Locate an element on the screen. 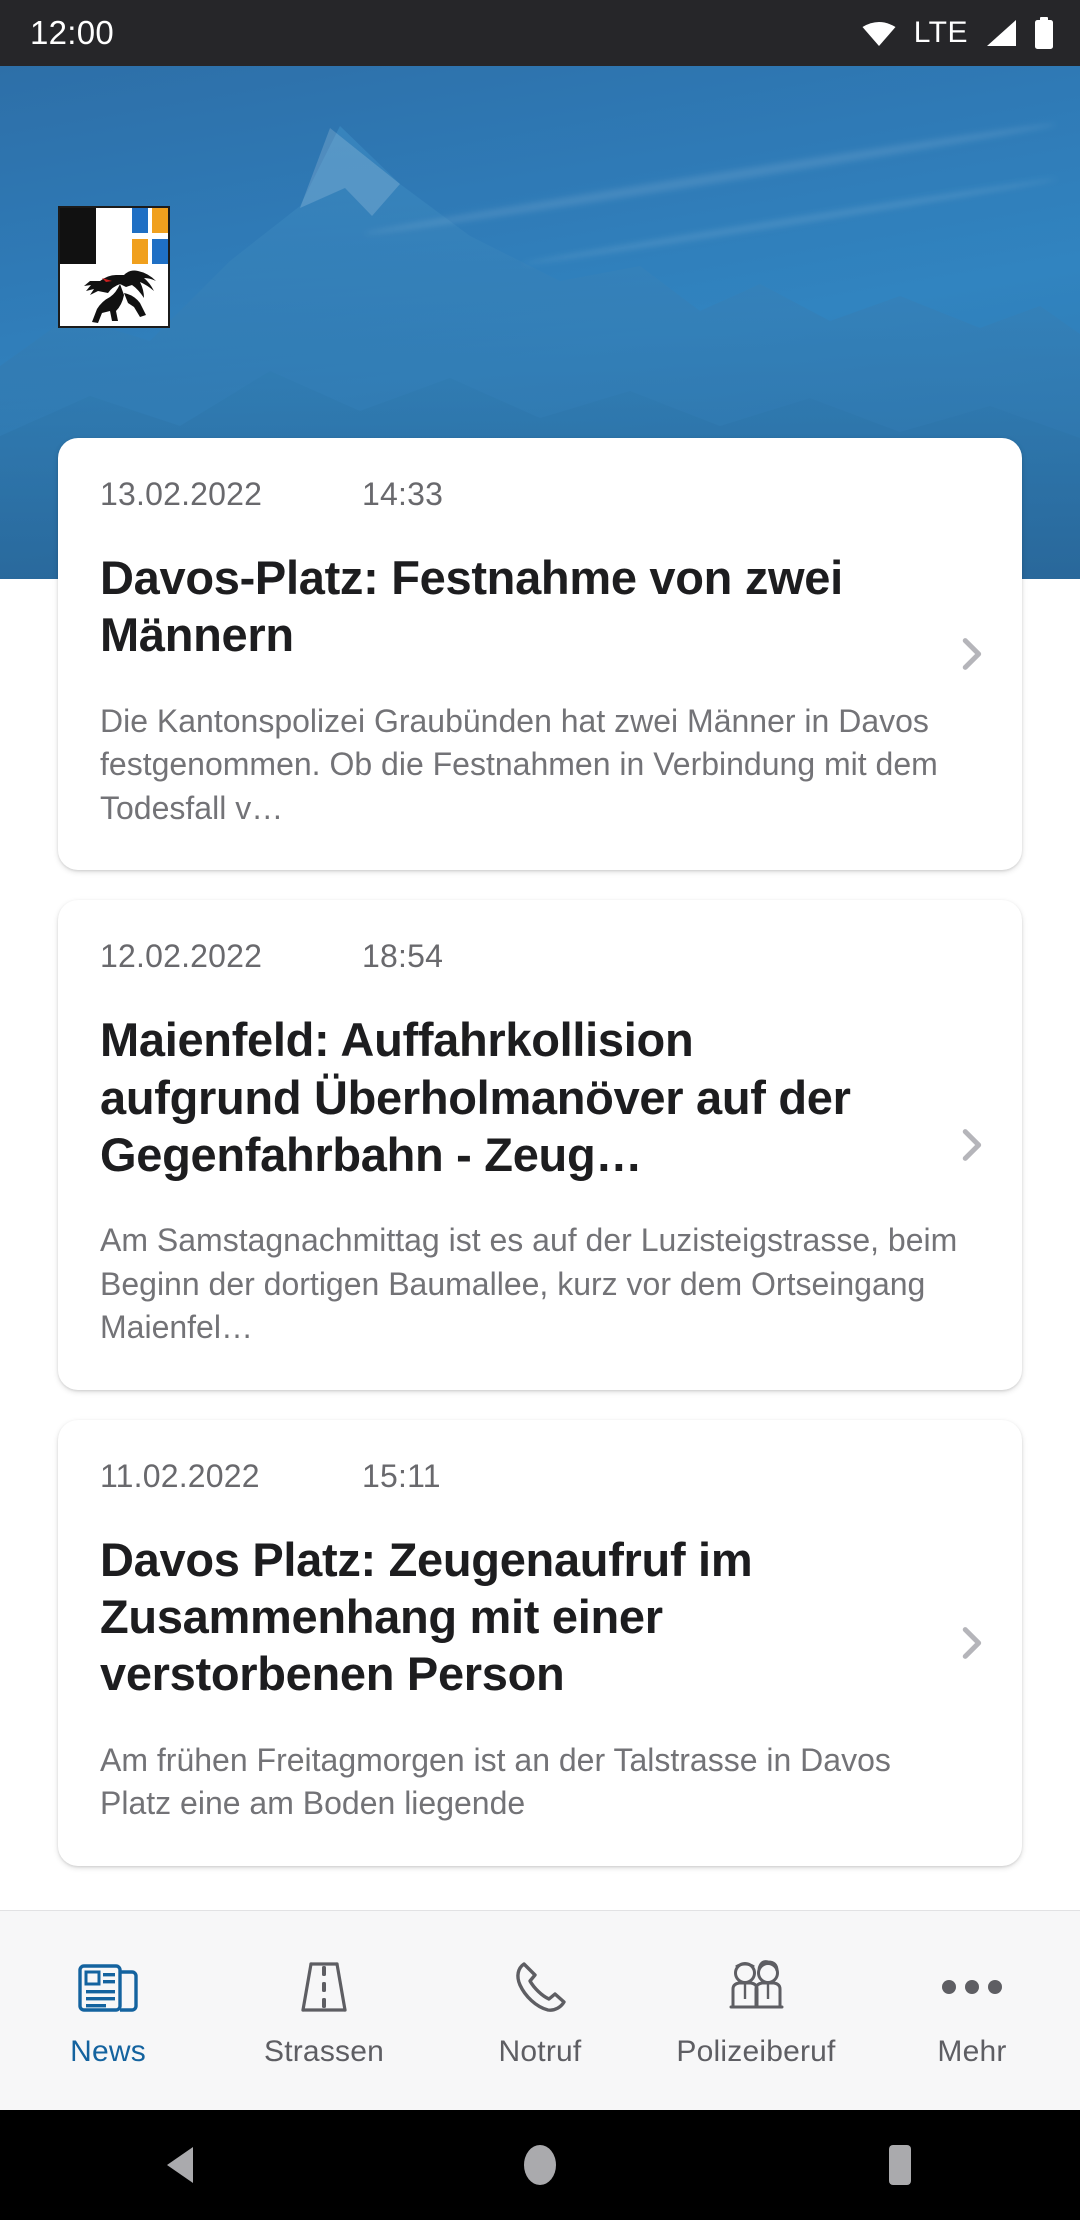 The image size is (1080, 2220). news-time: 18:54 is located at coordinates (403, 956).